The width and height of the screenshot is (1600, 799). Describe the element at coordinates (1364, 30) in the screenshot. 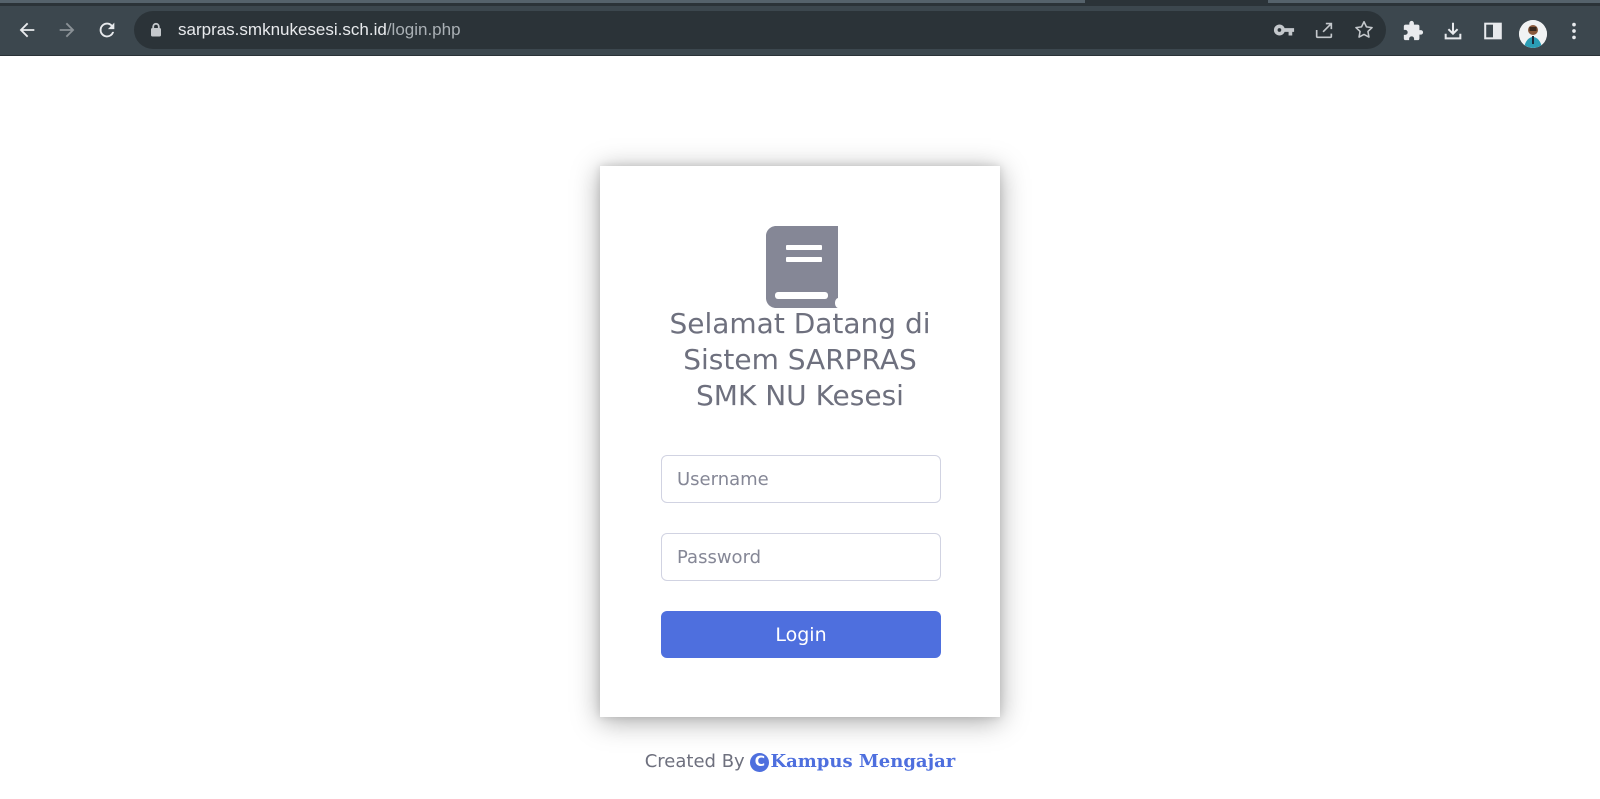

I see `star-icon` at that location.